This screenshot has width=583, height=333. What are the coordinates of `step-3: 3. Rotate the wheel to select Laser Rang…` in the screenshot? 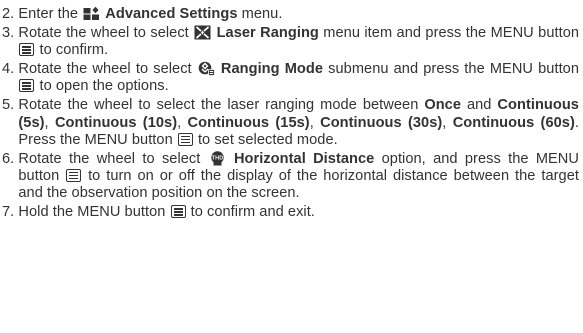 It's located at (290, 42).